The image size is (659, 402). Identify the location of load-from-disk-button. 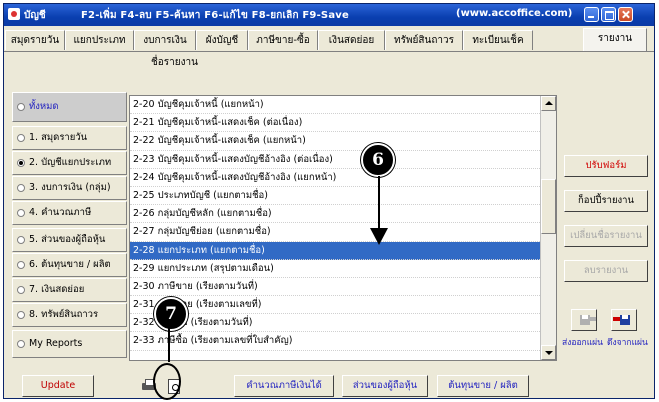
(624, 320).